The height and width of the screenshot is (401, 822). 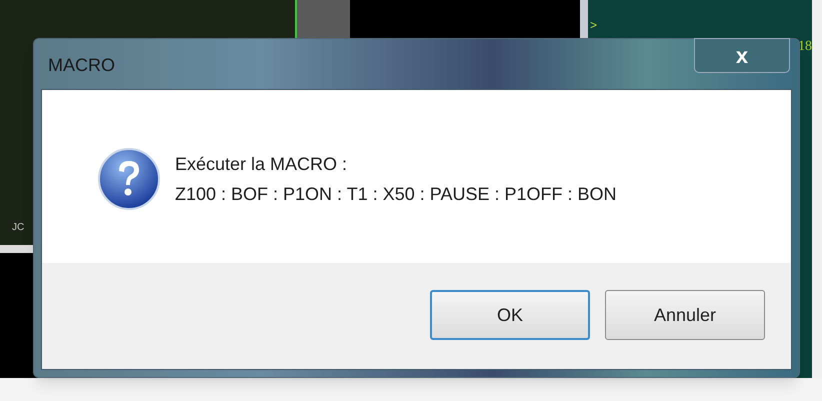 I want to click on window-title: MACRO, so click(x=81, y=65).